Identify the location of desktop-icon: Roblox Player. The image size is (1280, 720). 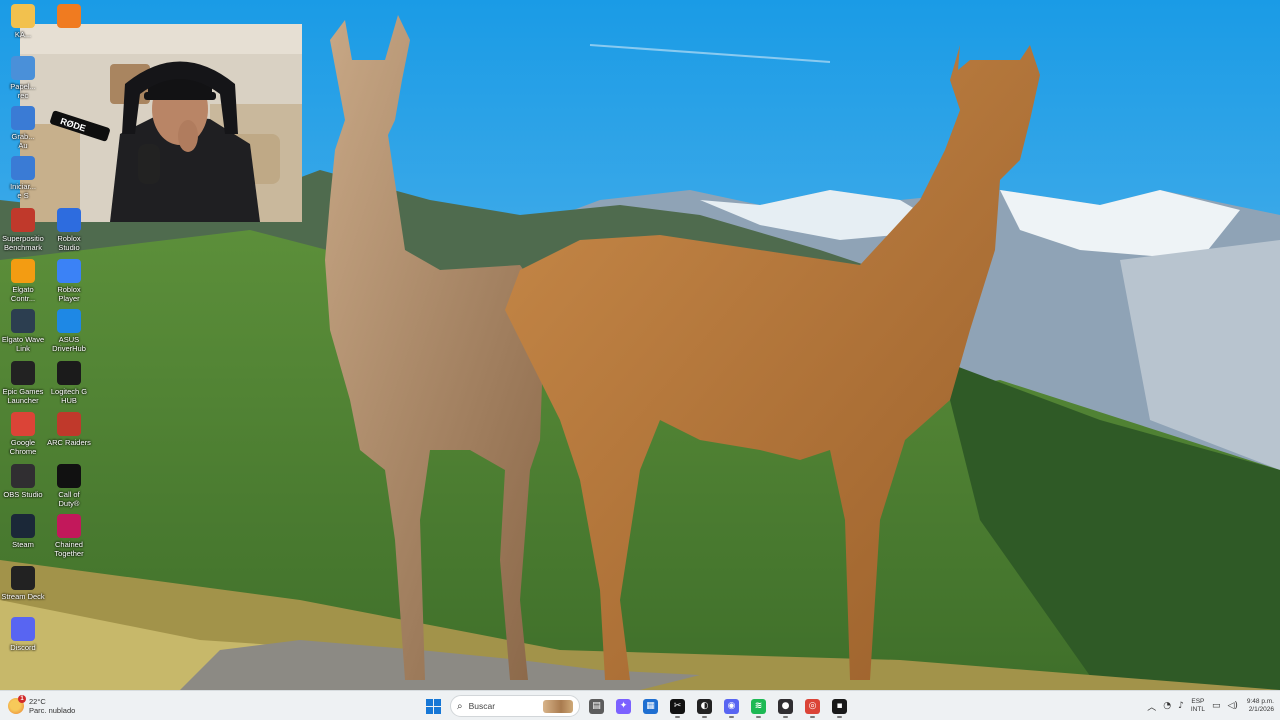
(69, 281).